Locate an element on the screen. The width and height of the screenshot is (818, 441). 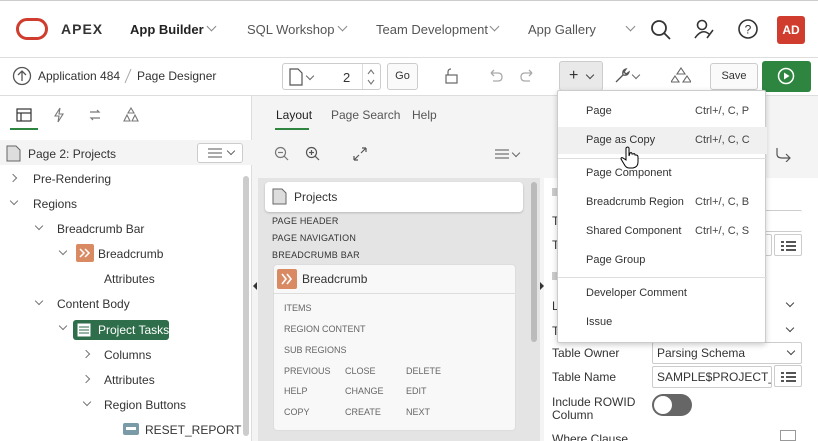
include-rowid-toggle is located at coordinates (672, 405).